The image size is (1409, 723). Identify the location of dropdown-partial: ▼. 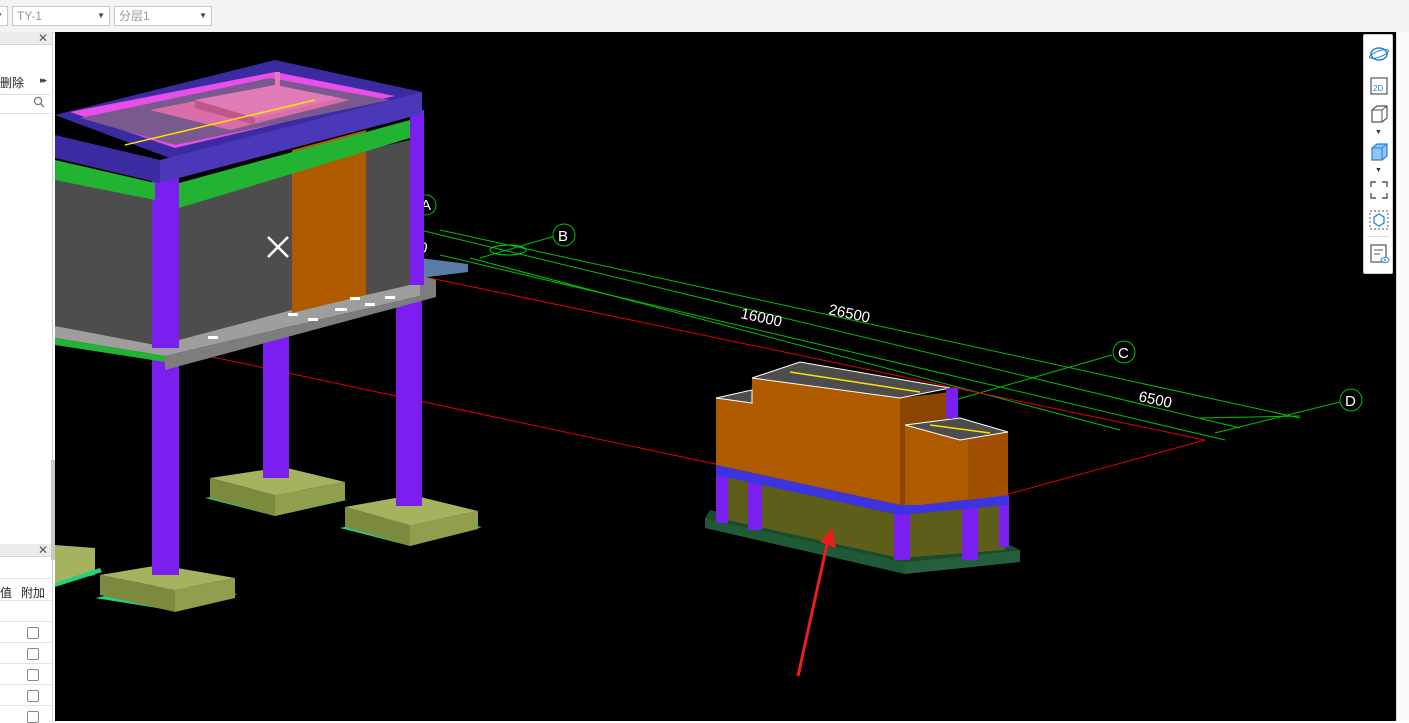
(4, 16).